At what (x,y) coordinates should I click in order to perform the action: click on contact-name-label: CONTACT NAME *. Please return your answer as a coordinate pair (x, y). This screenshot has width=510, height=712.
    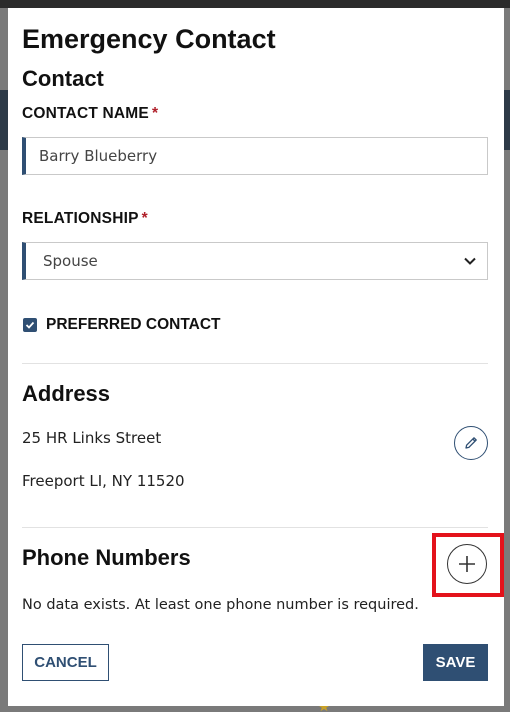
    Looking at the image, I should click on (90, 114).